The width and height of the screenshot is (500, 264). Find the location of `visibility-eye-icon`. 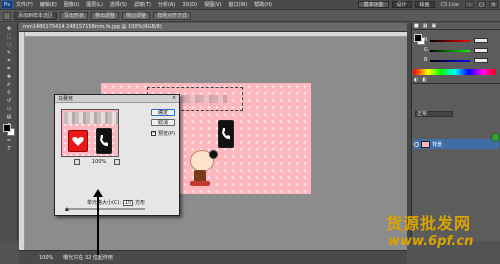

visibility-eye-icon is located at coordinates (416, 144).